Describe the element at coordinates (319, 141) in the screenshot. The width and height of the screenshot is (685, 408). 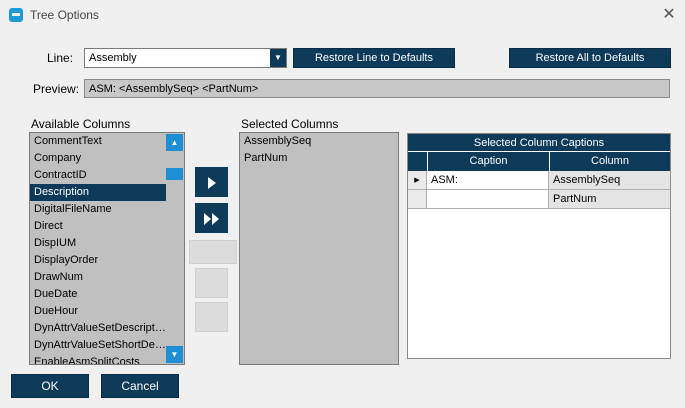
I see `list-item: AssemblySeq` at that location.